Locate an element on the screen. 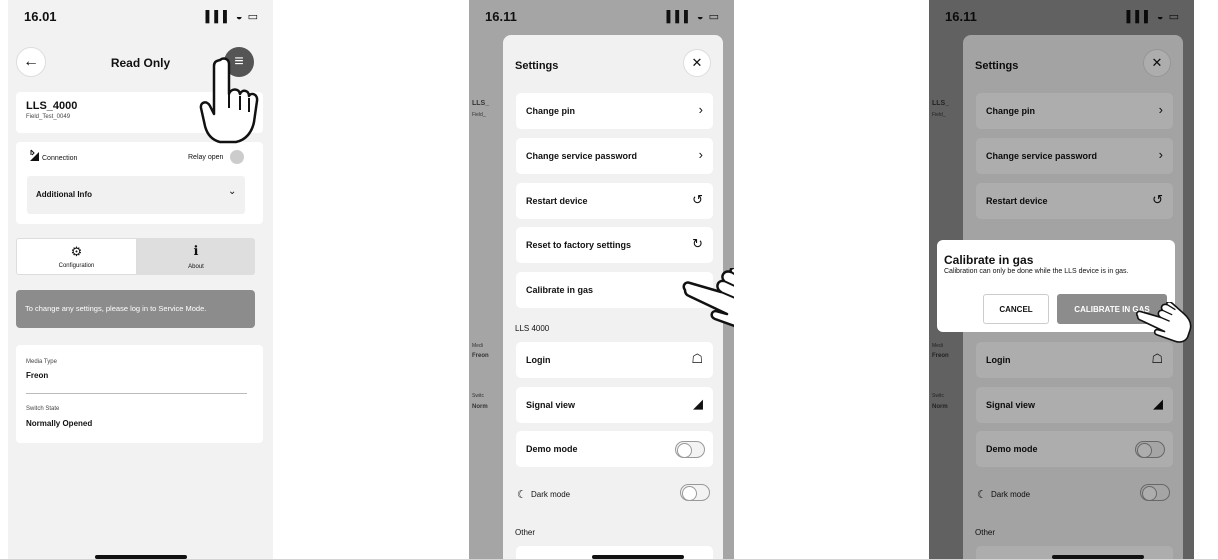  background-text: Field_ is located at coordinates (479, 115).